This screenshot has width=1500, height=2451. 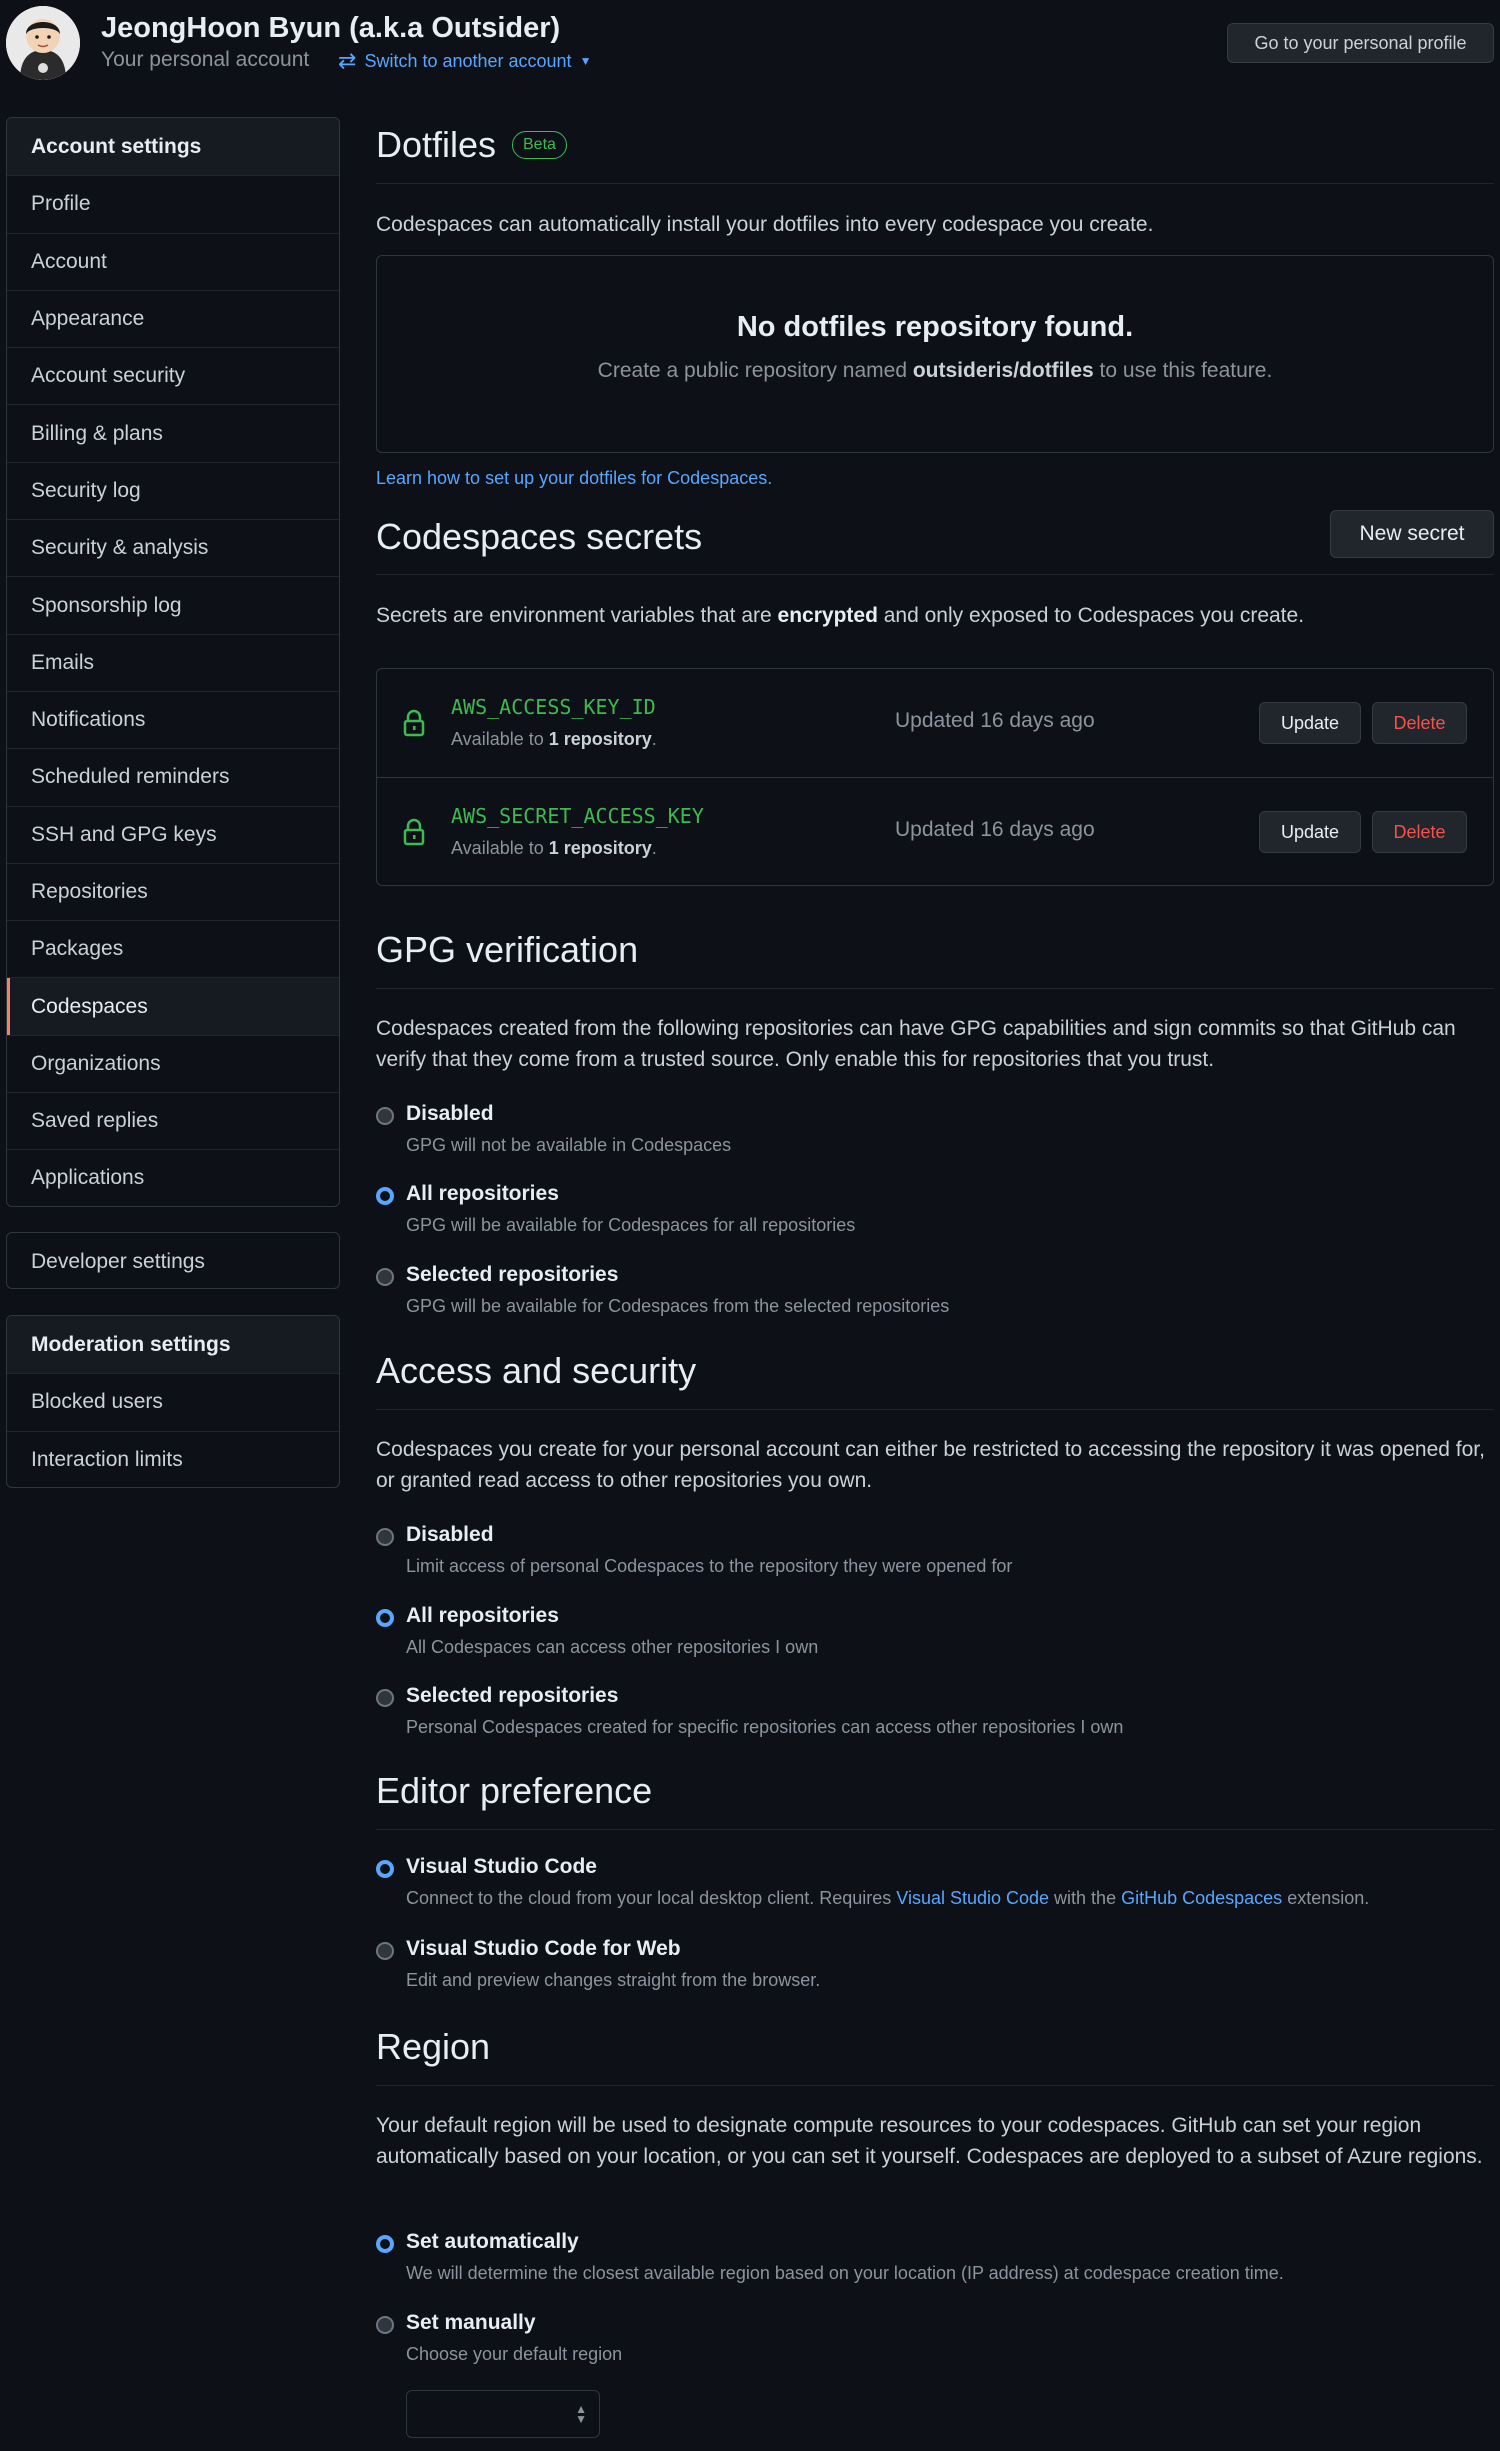 What do you see at coordinates (503, 2414) in the screenshot?
I see `region-select: ▲ ▼` at bounding box center [503, 2414].